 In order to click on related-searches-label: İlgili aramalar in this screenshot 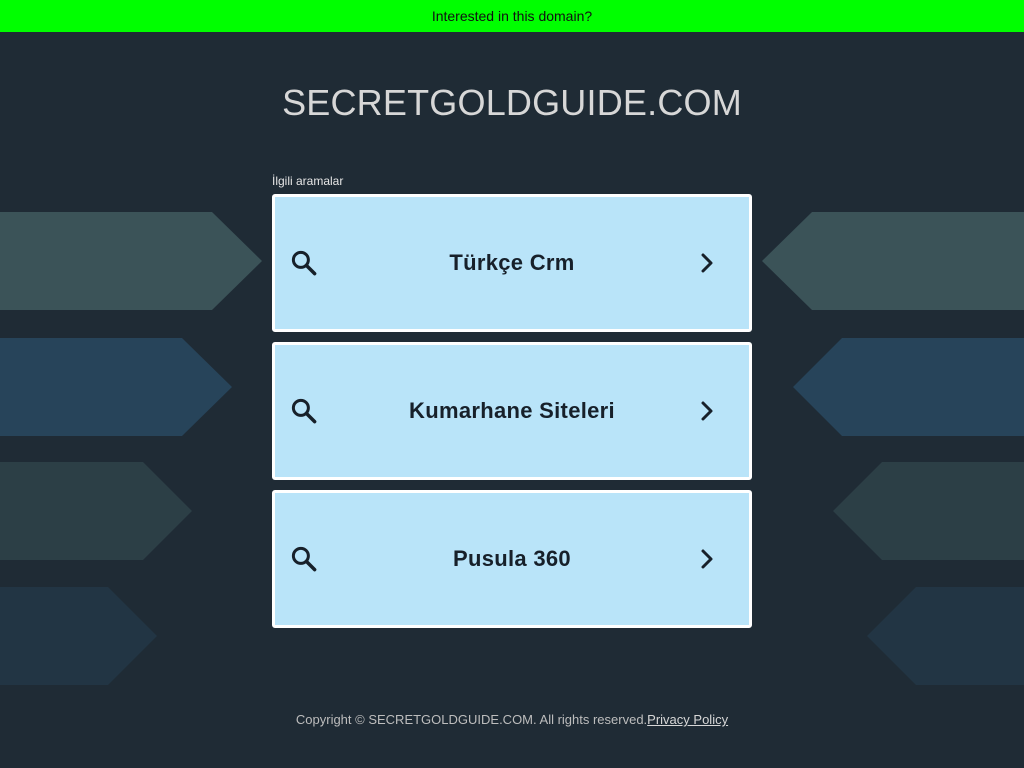, I will do `click(308, 181)`.